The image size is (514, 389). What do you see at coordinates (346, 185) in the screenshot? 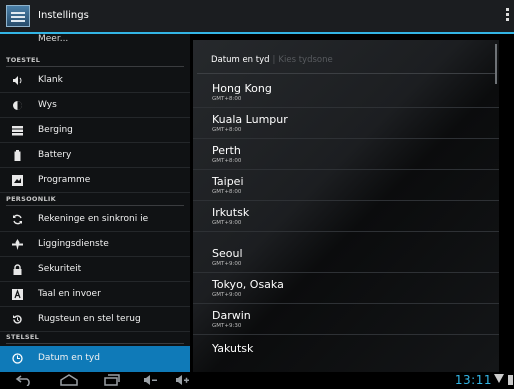
I see `timezone-row: Taipei GMT+8:00` at bounding box center [346, 185].